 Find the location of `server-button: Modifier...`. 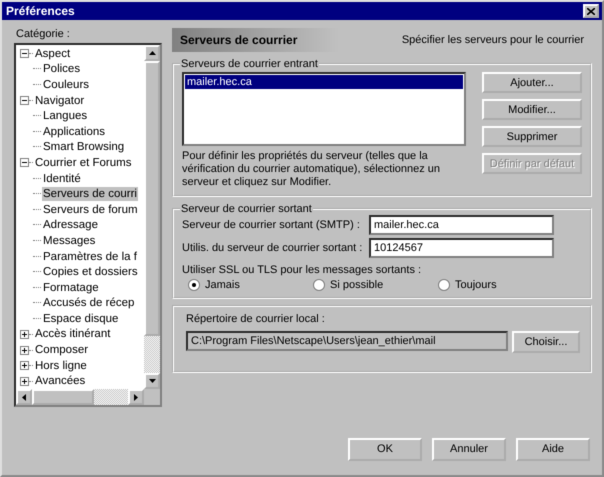

server-button: Modifier... is located at coordinates (532, 109).